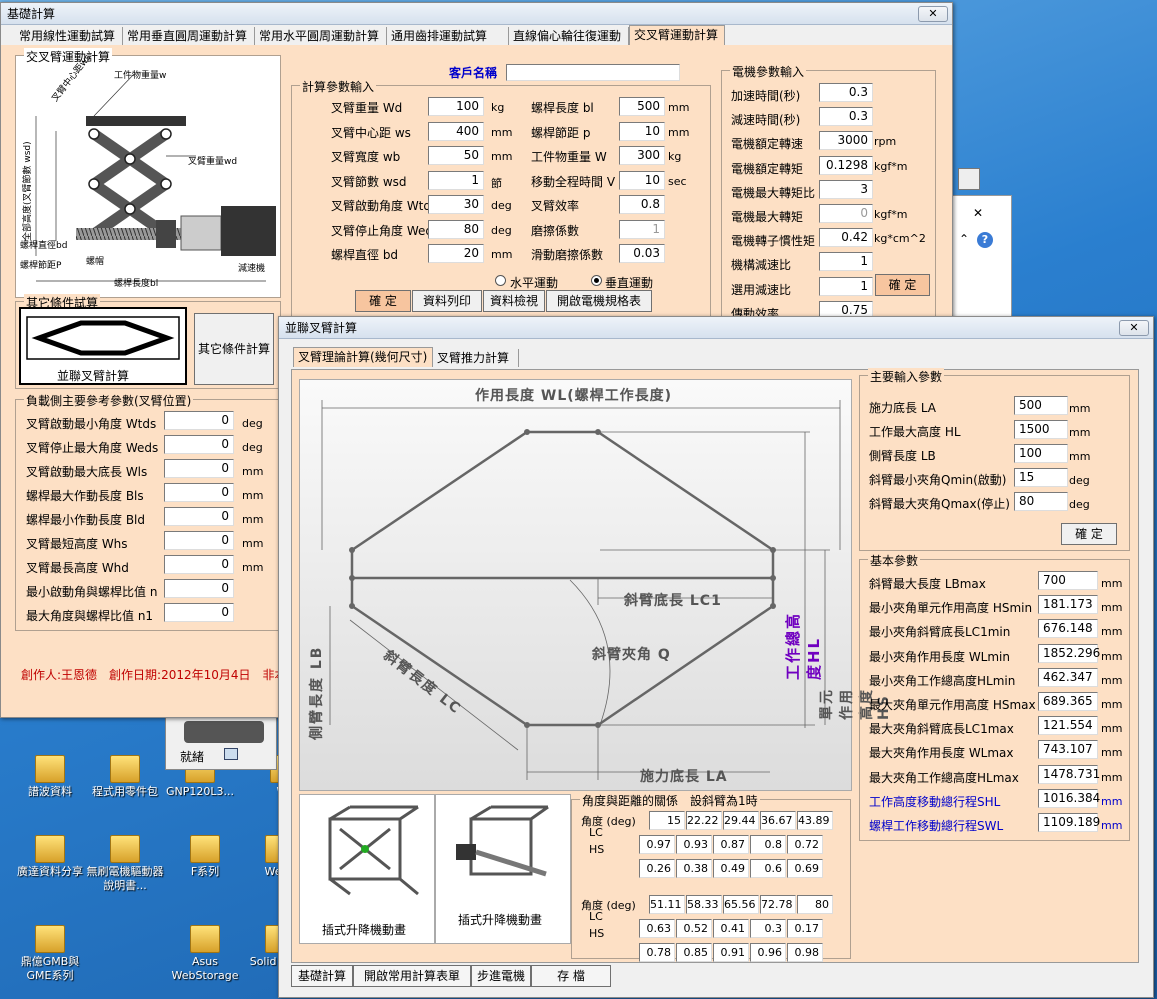 The image size is (1157, 999). What do you see at coordinates (985, 240) in the screenshot?
I see `help-icon: ?` at bounding box center [985, 240].